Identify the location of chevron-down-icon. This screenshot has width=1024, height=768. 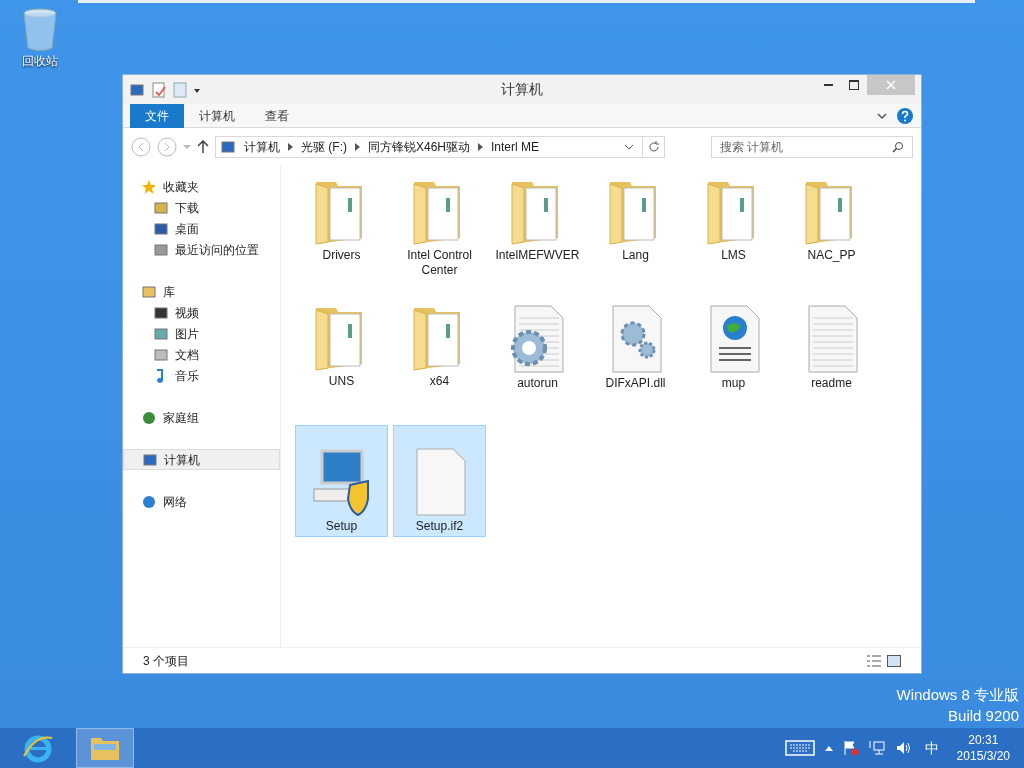
(629, 146).